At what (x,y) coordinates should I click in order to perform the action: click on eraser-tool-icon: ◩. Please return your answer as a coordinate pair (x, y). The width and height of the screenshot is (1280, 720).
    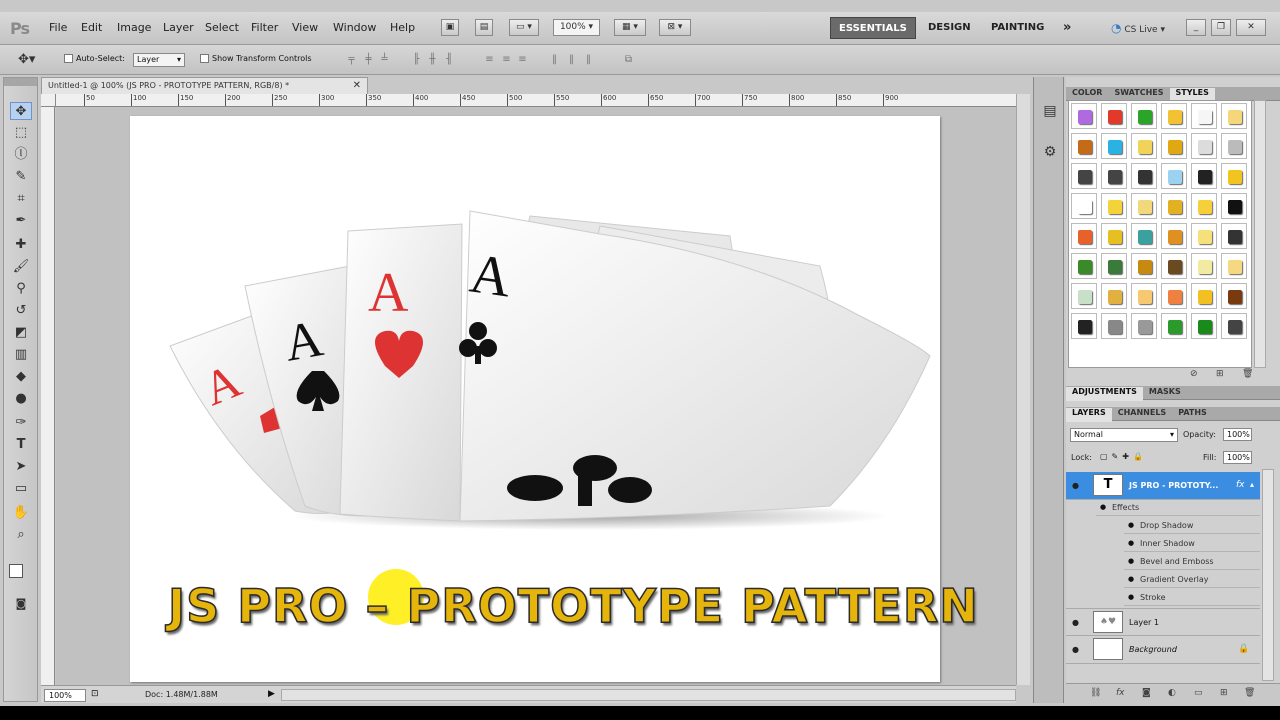
    Looking at the image, I should click on (21, 333).